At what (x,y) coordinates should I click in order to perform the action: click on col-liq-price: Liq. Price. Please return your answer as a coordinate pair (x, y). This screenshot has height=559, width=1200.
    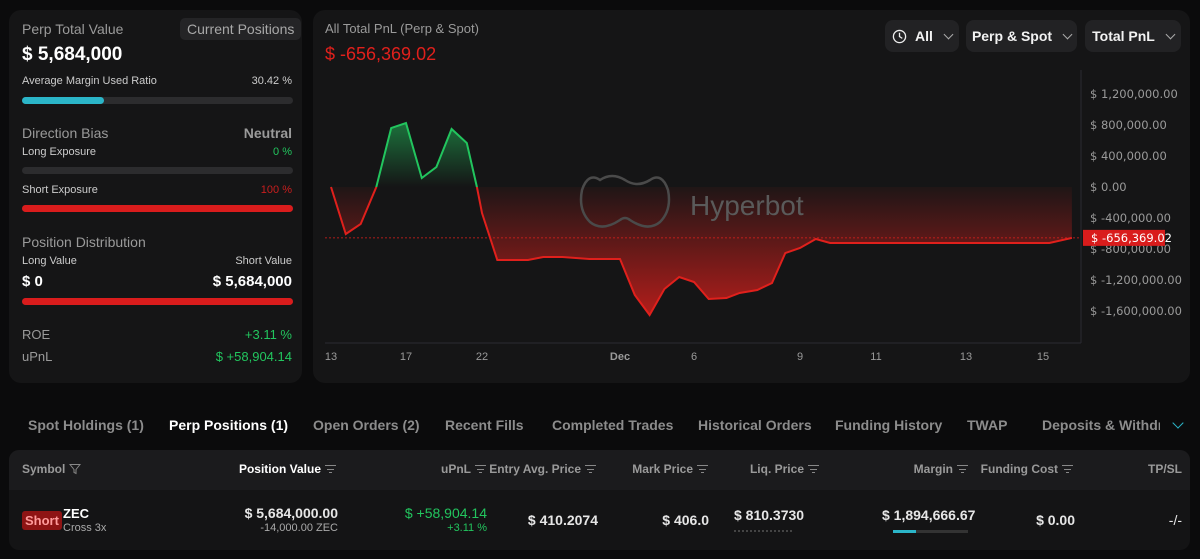
    Looking at the image, I should click on (784, 469).